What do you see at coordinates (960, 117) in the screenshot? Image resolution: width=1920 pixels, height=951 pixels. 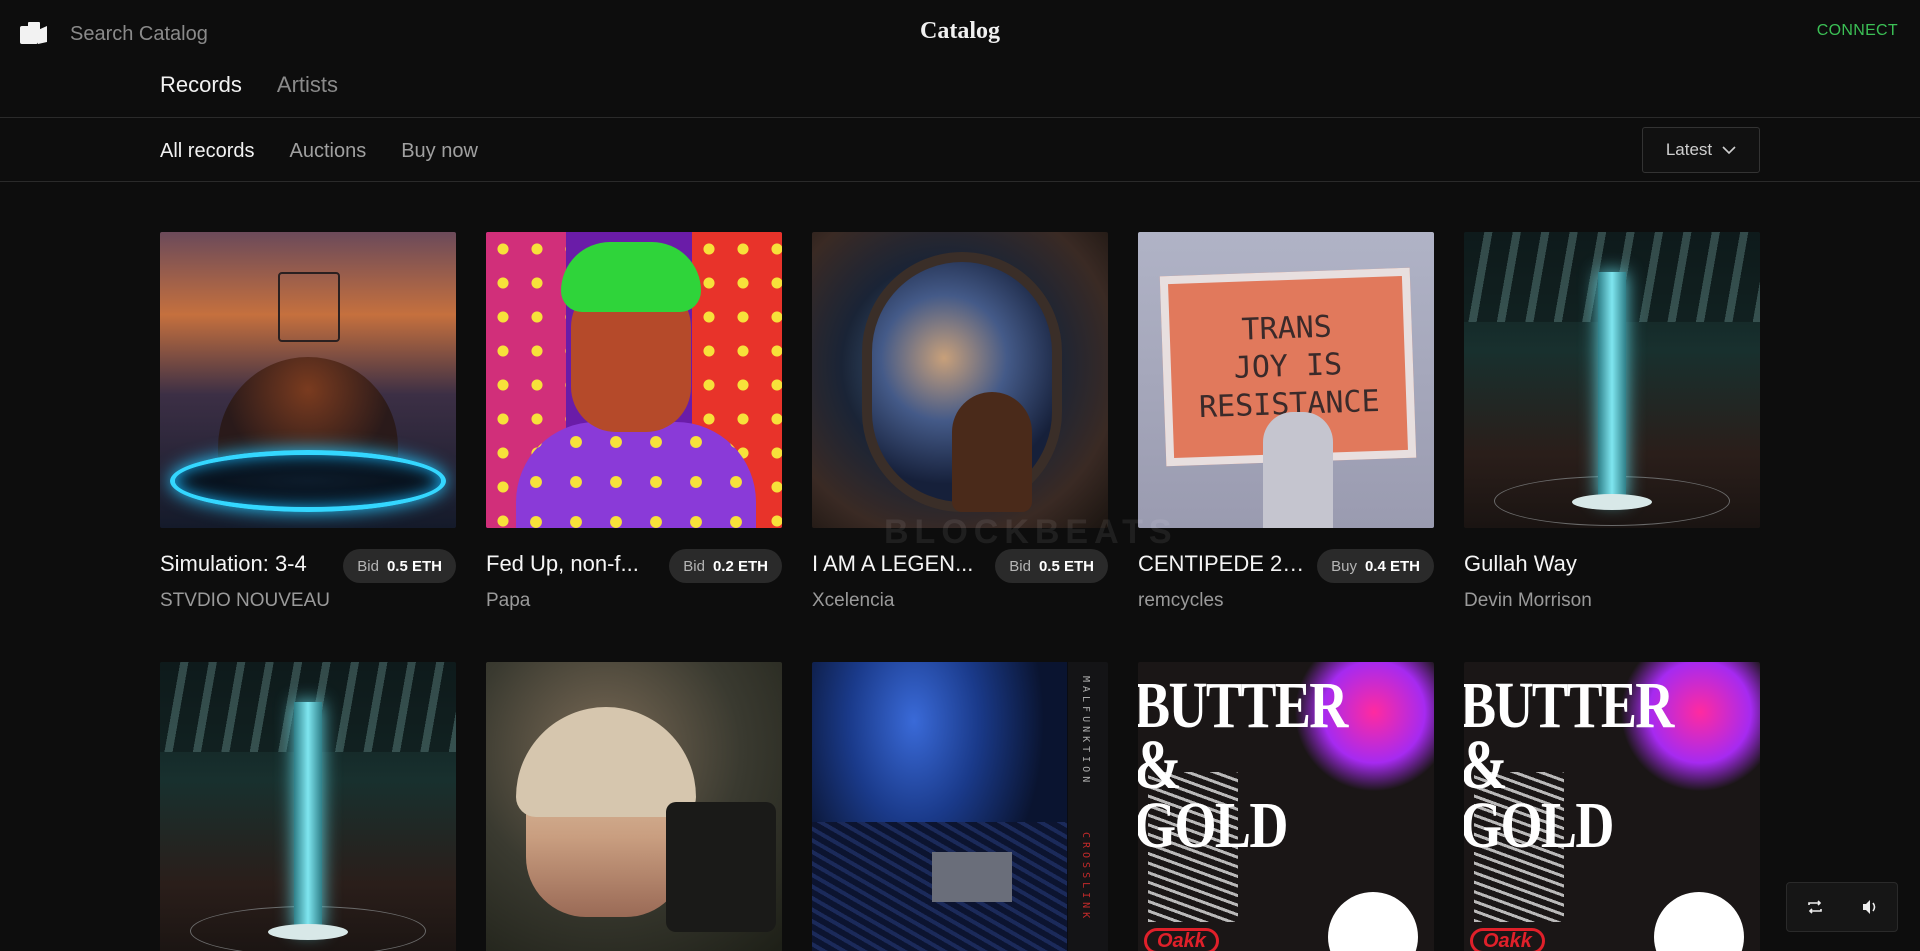 I see `header-divider` at bounding box center [960, 117].